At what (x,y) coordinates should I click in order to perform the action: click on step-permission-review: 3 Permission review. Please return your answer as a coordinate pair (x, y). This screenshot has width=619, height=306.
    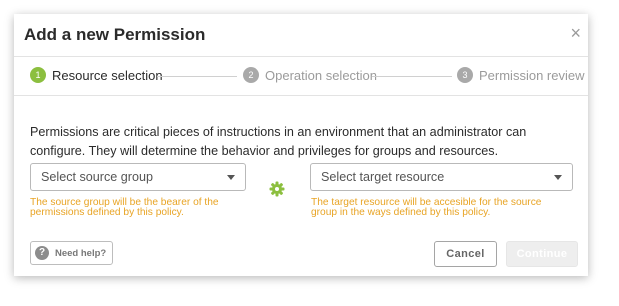
    Looking at the image, I should click on (520, 75).